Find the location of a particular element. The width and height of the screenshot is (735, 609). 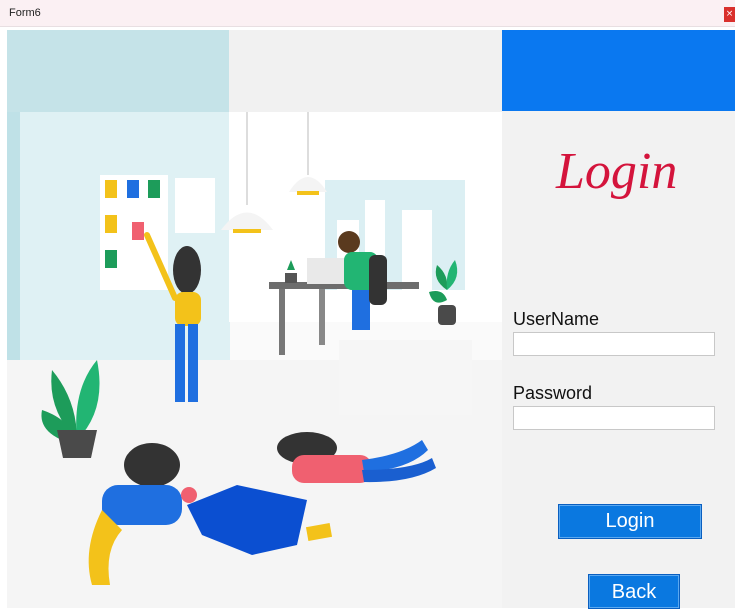

close-icon: × is located at coordinates (729, 14).